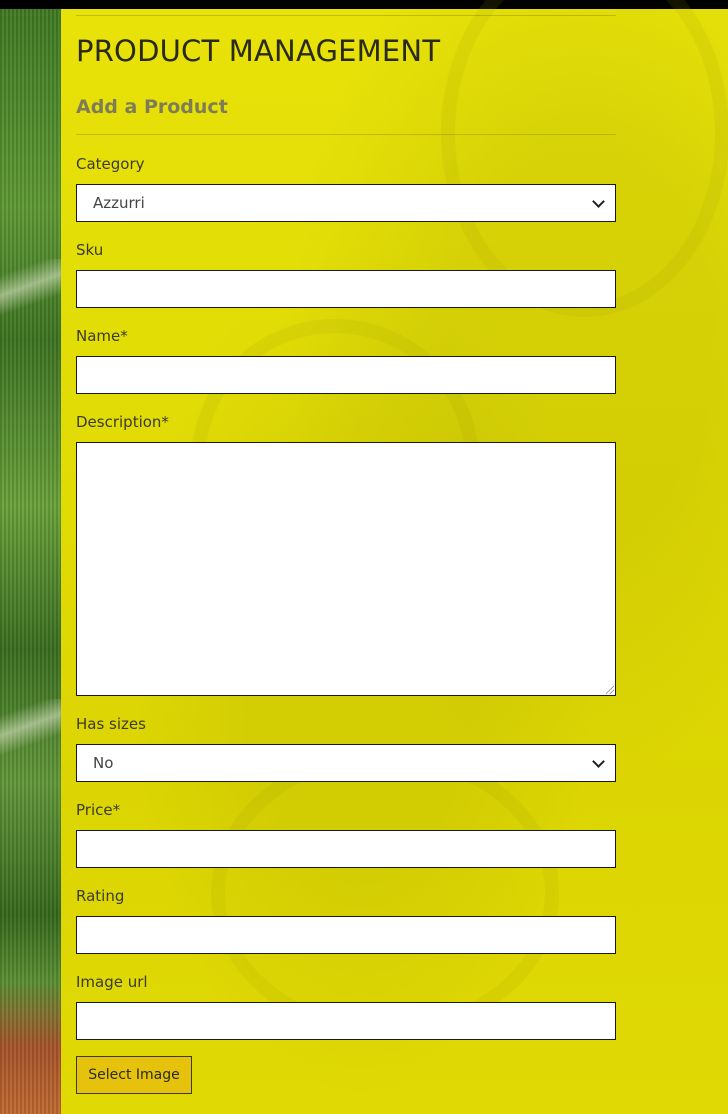 Image resolution: width=728 pixels, height=1114 pixels. Describe the element at coordinates (134, 1075) in the screenshot. I see `select-image-button: Select Image` at that location.